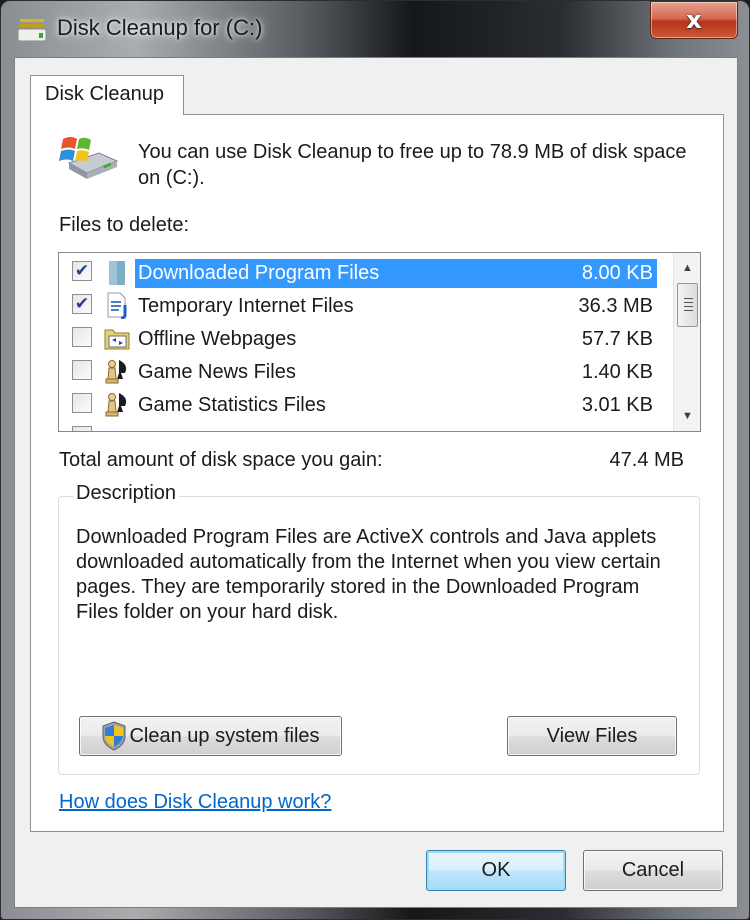 The image size is (750, 920). I want to click on list-item: Game News Files 1.40 KB, so click(366, 370).